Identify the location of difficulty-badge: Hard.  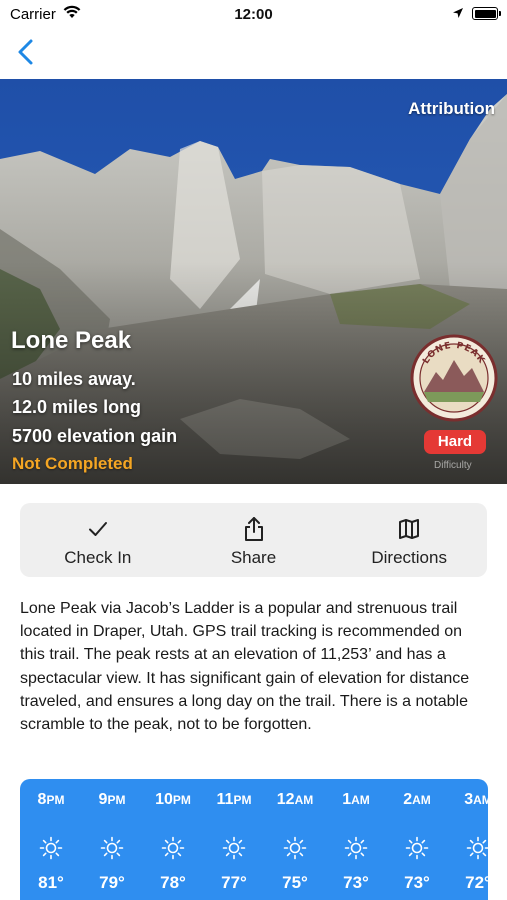
(455, 442).